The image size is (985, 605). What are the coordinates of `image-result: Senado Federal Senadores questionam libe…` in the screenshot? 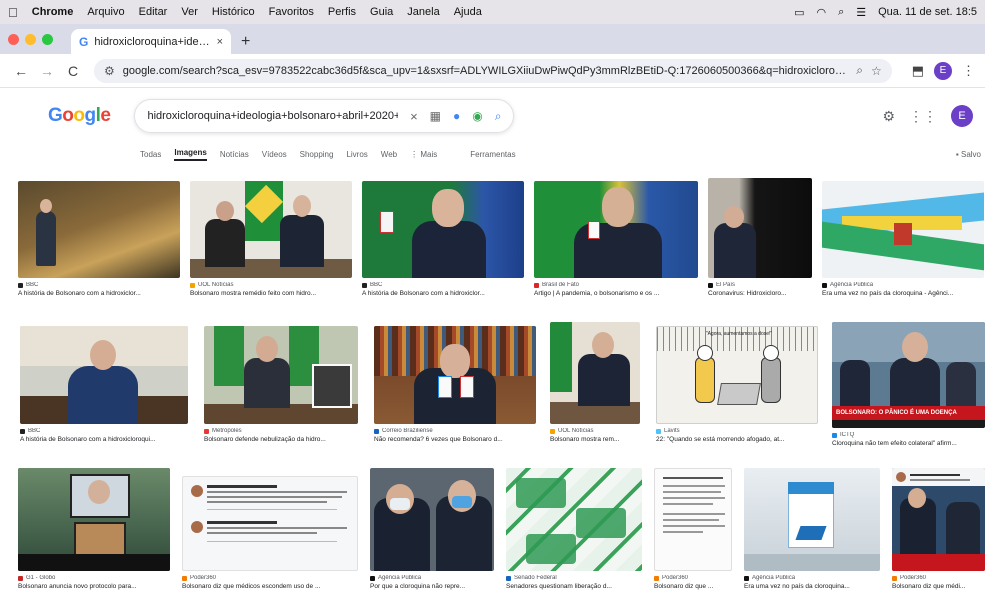 It's located at (574, 529).